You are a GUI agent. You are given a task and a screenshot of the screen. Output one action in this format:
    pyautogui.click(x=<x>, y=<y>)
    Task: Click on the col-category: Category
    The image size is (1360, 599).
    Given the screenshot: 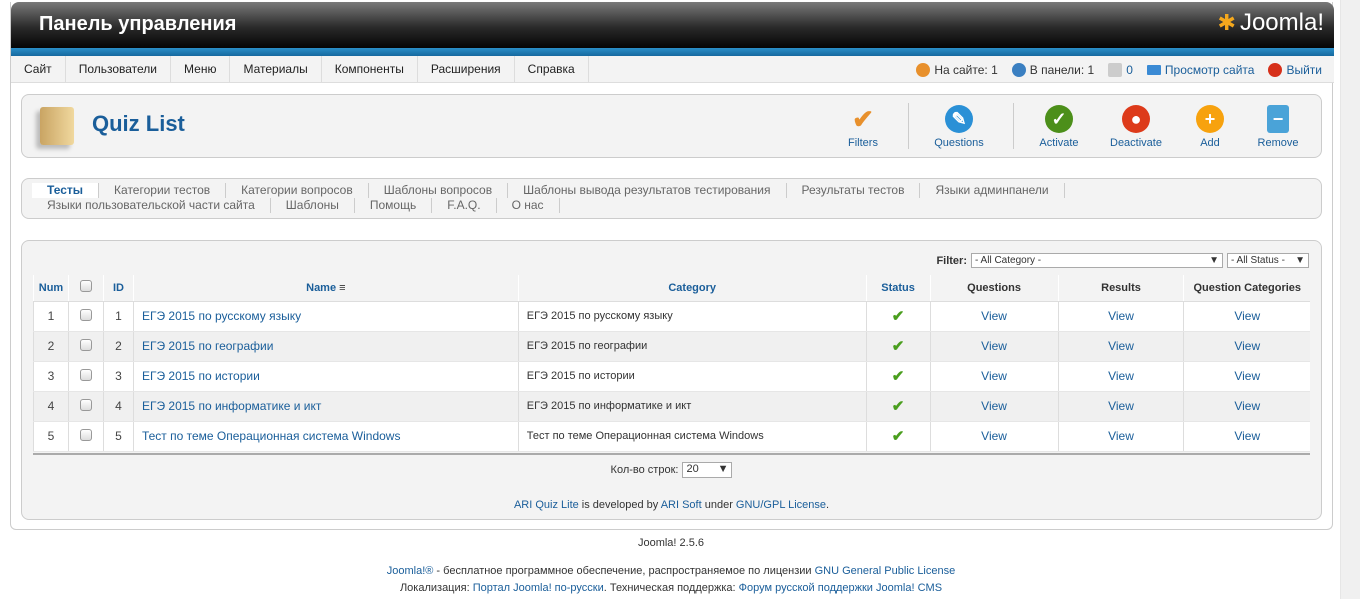 What is the action you would take?
    pyautogui.click(x=692, y=288)
    